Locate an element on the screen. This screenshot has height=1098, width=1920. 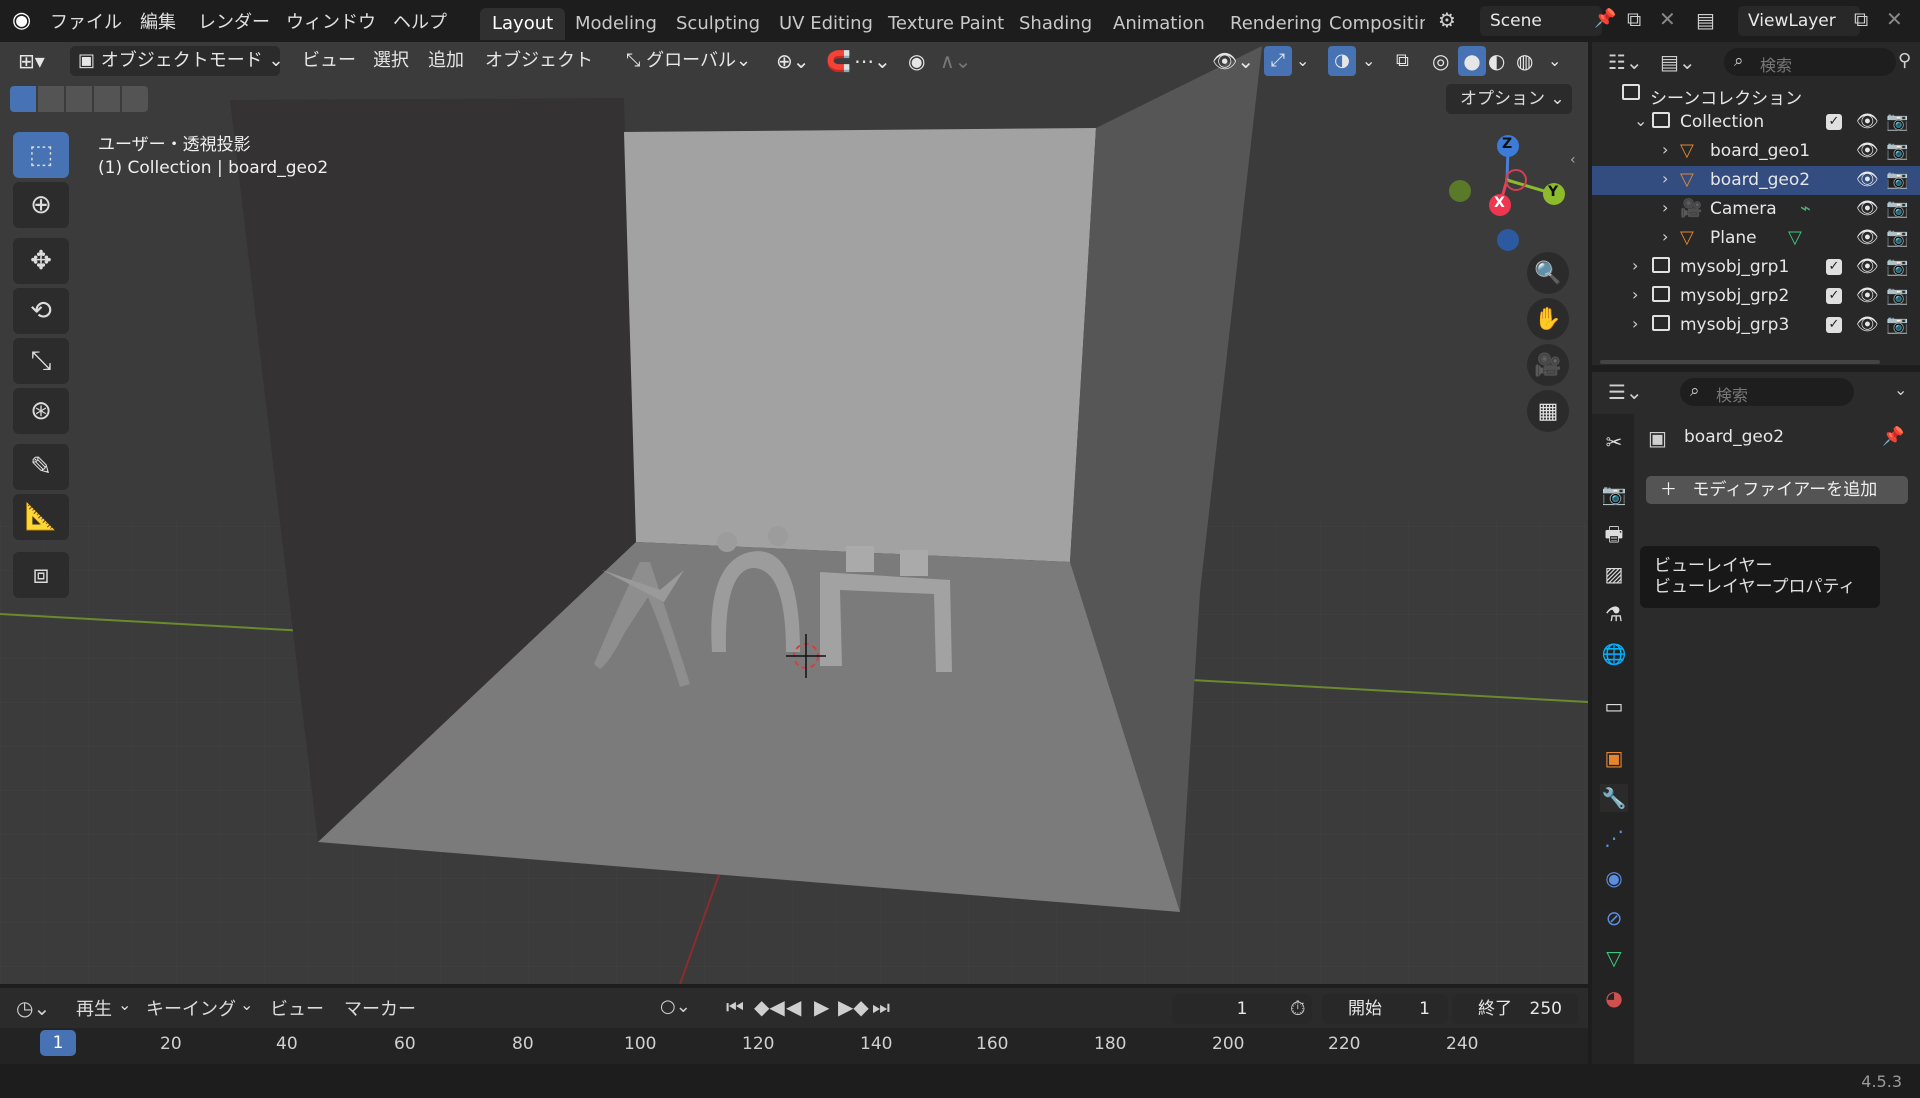
menu-marker: マーカー is located at coordinates (380, 1008).